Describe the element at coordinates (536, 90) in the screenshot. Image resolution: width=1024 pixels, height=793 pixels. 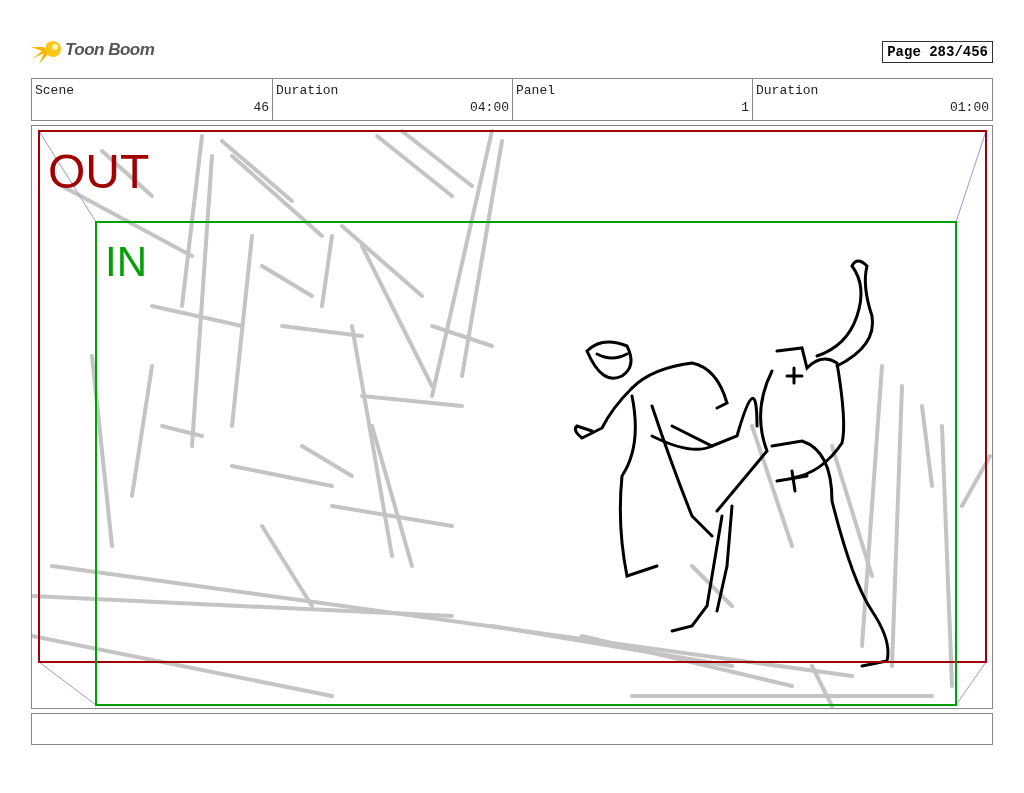
I see `column-header: Panel` at that location.